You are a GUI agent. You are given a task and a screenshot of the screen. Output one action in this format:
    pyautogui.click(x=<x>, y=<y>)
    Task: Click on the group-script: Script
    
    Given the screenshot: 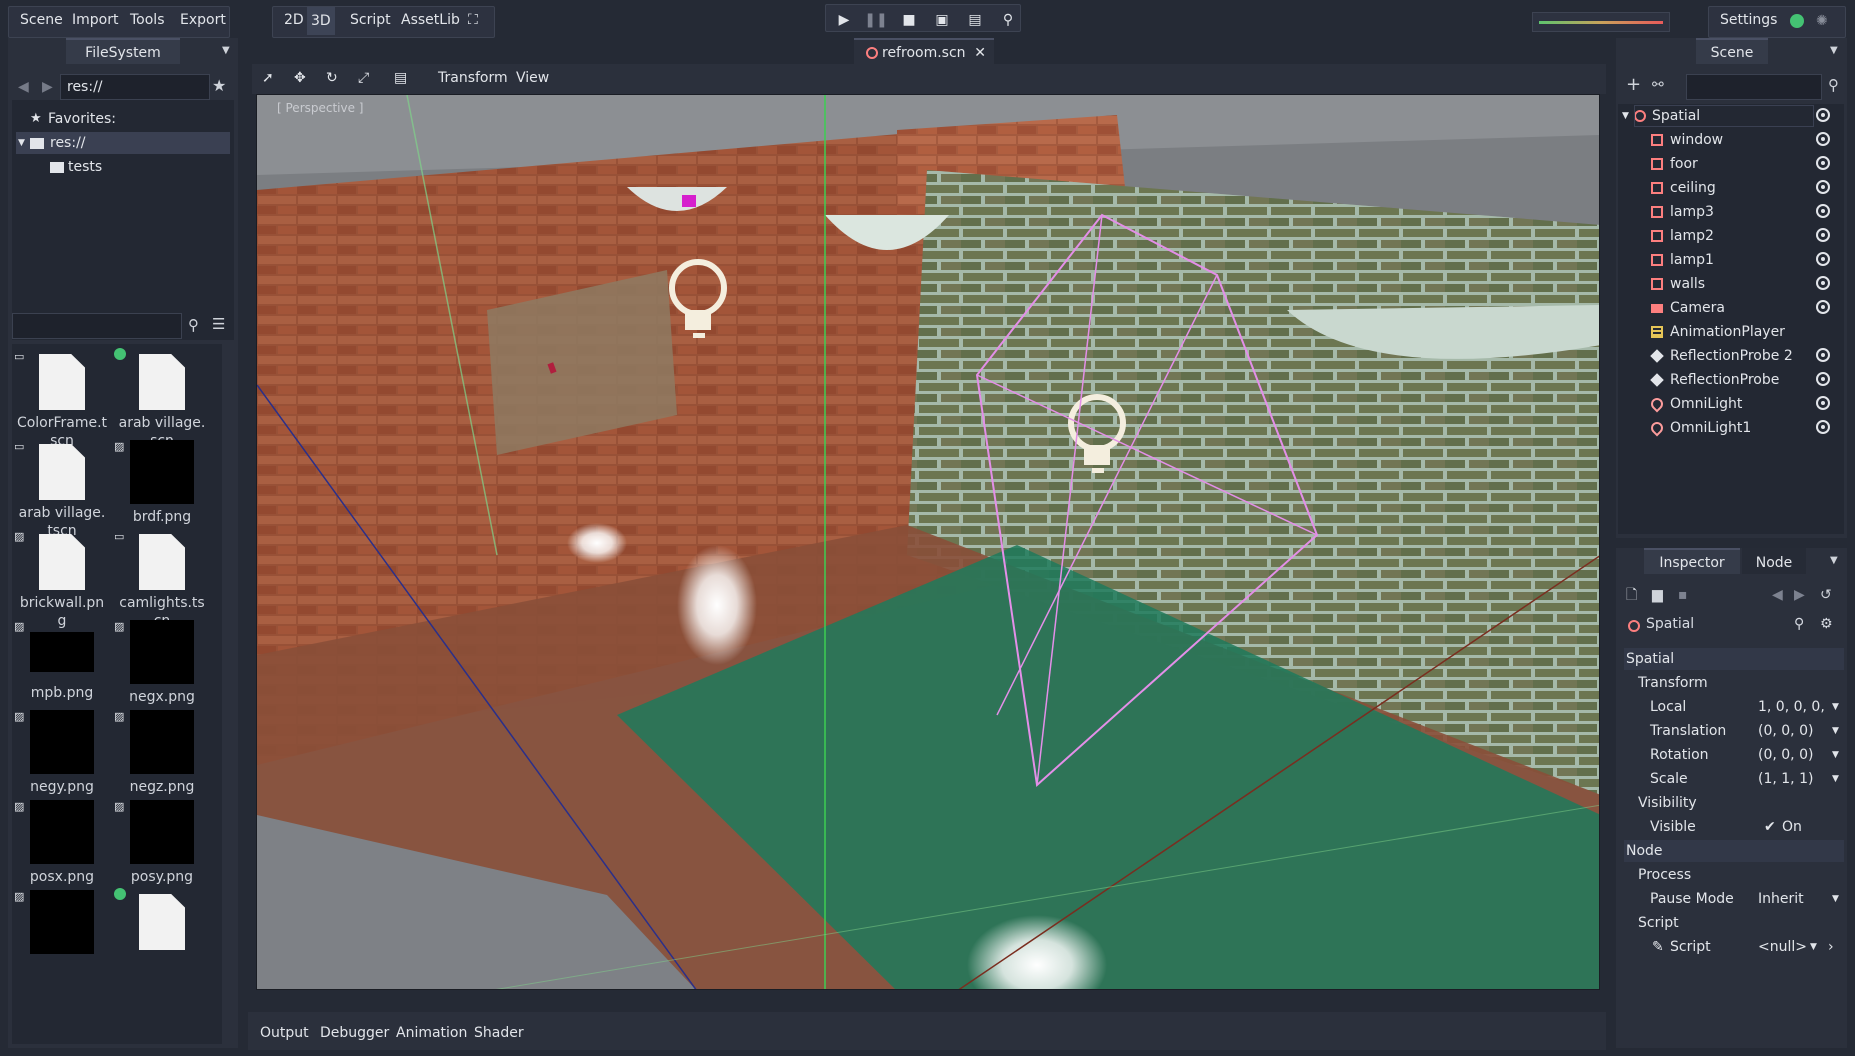 What is the action you would take?
    pyautogui.click(x=1734, y=923)
    